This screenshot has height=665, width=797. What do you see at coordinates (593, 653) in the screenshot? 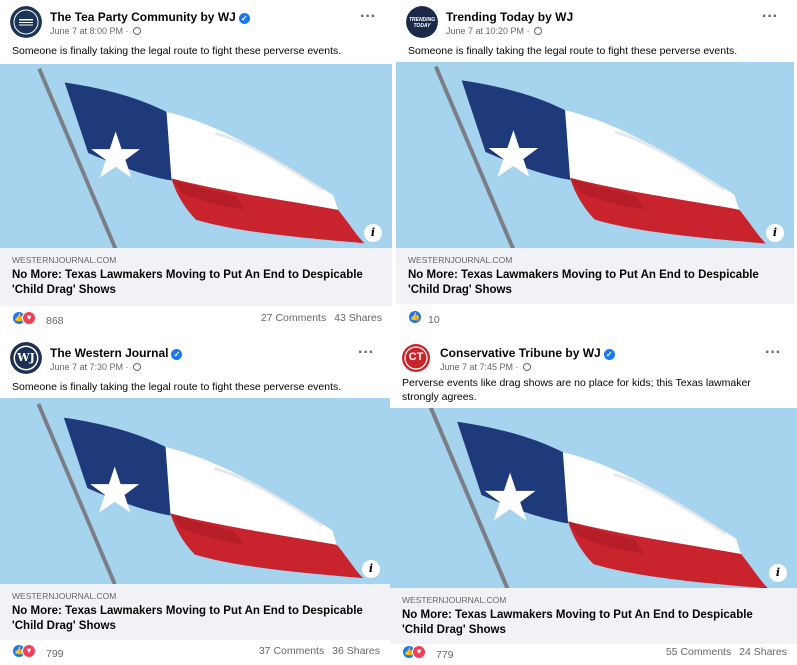
I see `engagement-bar: 👍 ♥ 779 55 Comments 24 Shares` at bounding box center [593, 653].